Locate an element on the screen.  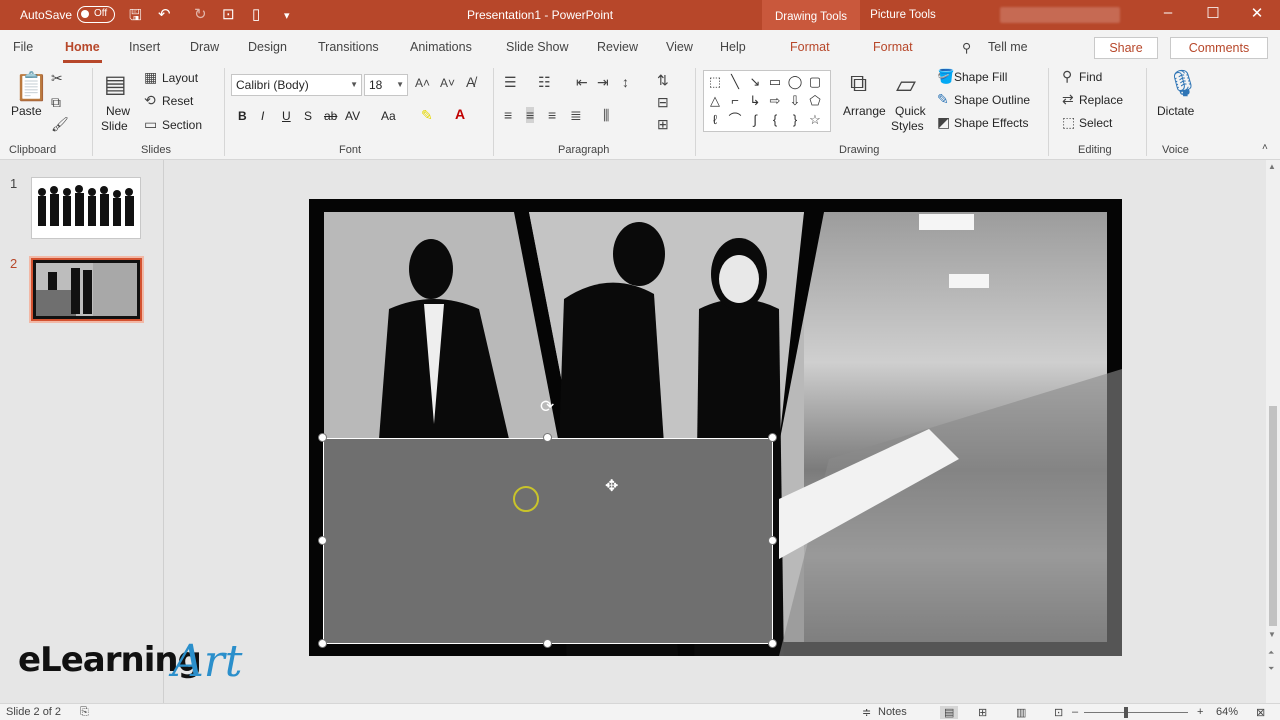
shrink-font-icon: A˅ is located at coordinates (447, 83).